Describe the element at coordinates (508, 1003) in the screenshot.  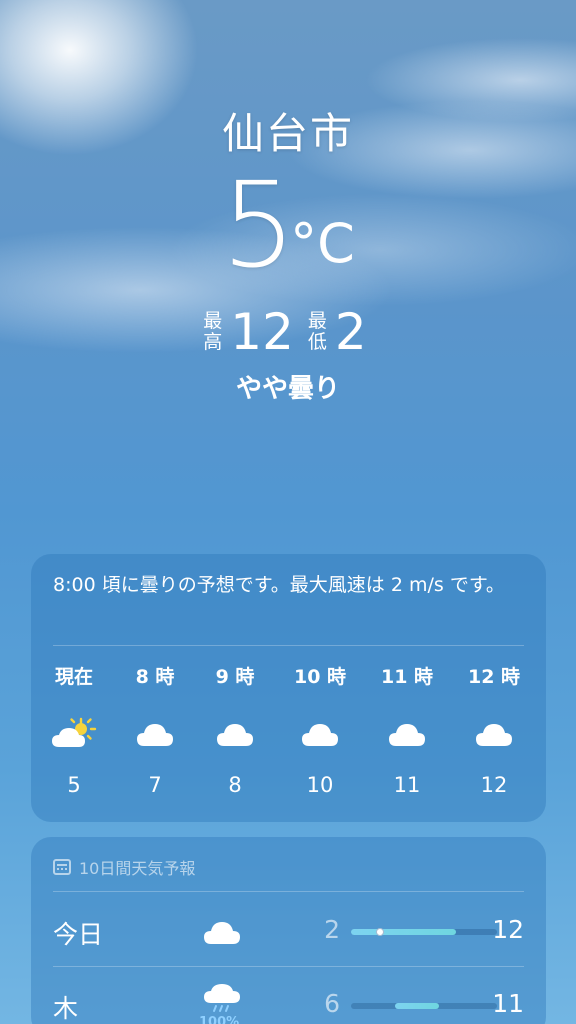
I see `day-high: 11` at that location.